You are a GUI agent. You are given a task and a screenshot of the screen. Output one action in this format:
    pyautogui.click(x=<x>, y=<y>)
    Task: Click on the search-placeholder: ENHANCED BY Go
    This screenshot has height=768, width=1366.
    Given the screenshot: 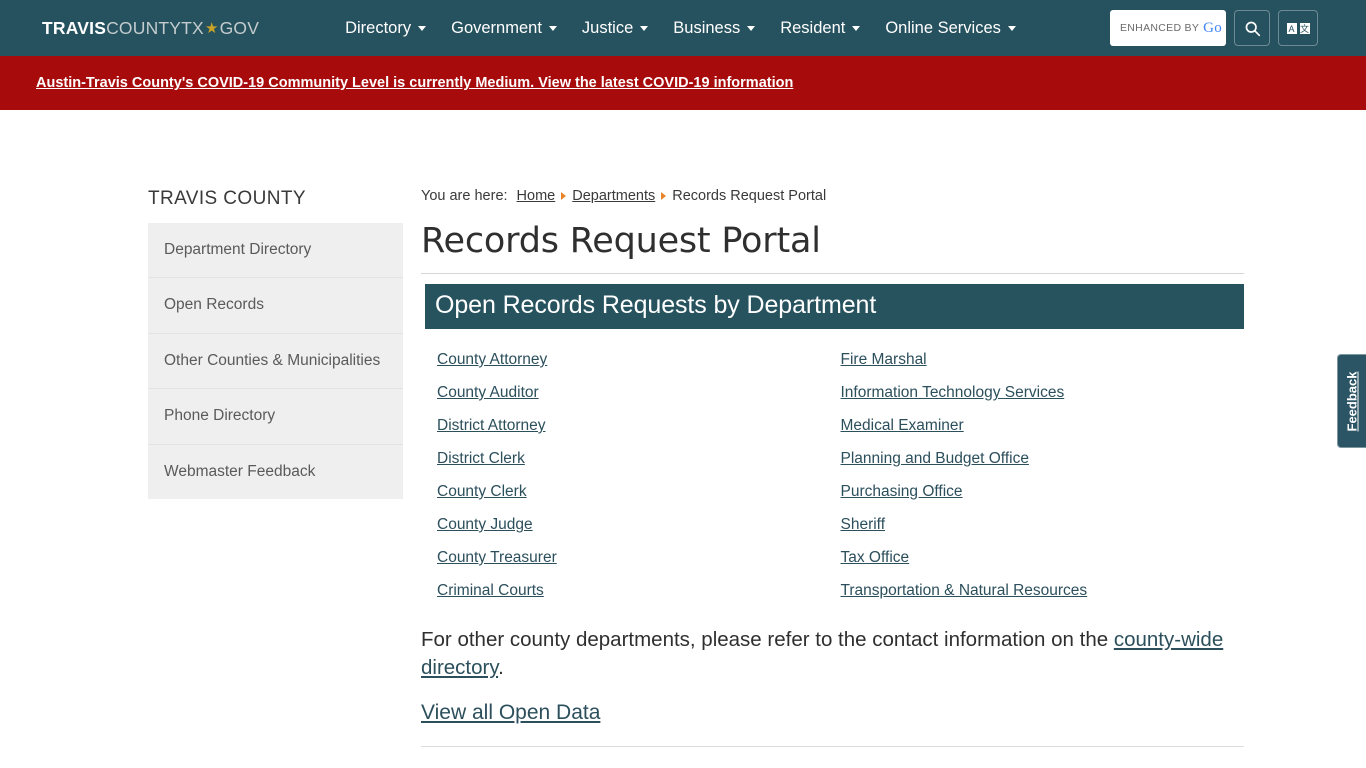 What is the action you would take?
    pyautogui.click(x=1171, y=27)
    